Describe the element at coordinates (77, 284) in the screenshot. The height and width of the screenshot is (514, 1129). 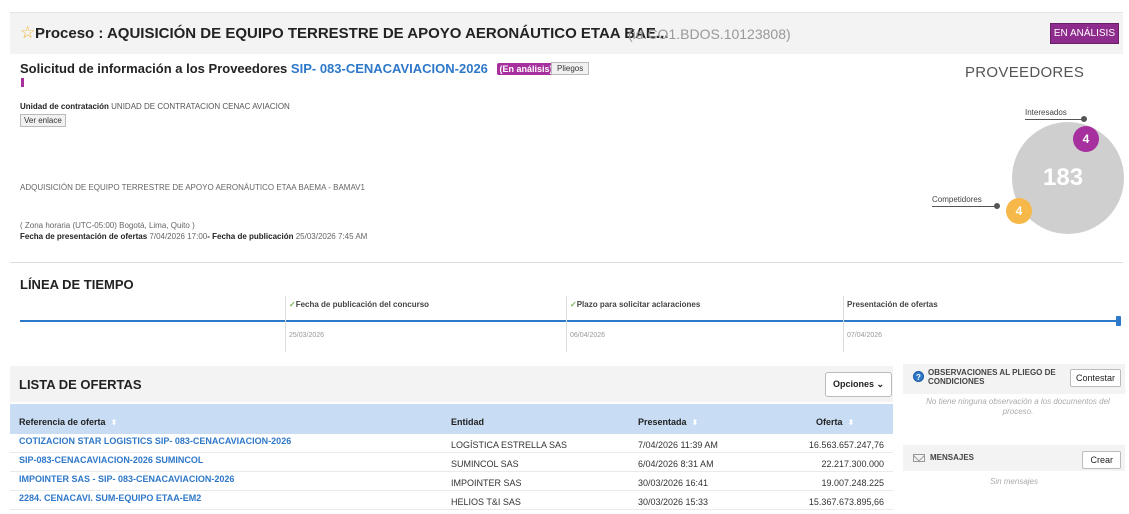
I see `timeline-title: LÍNEA DE TIEMPO` at that location.